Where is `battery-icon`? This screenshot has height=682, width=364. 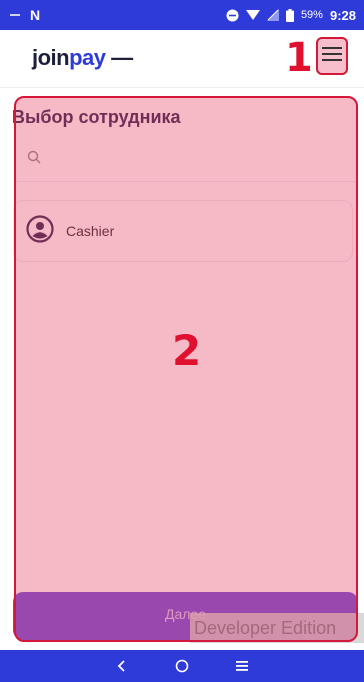
battery-icon is located at coordinates (289, 15).